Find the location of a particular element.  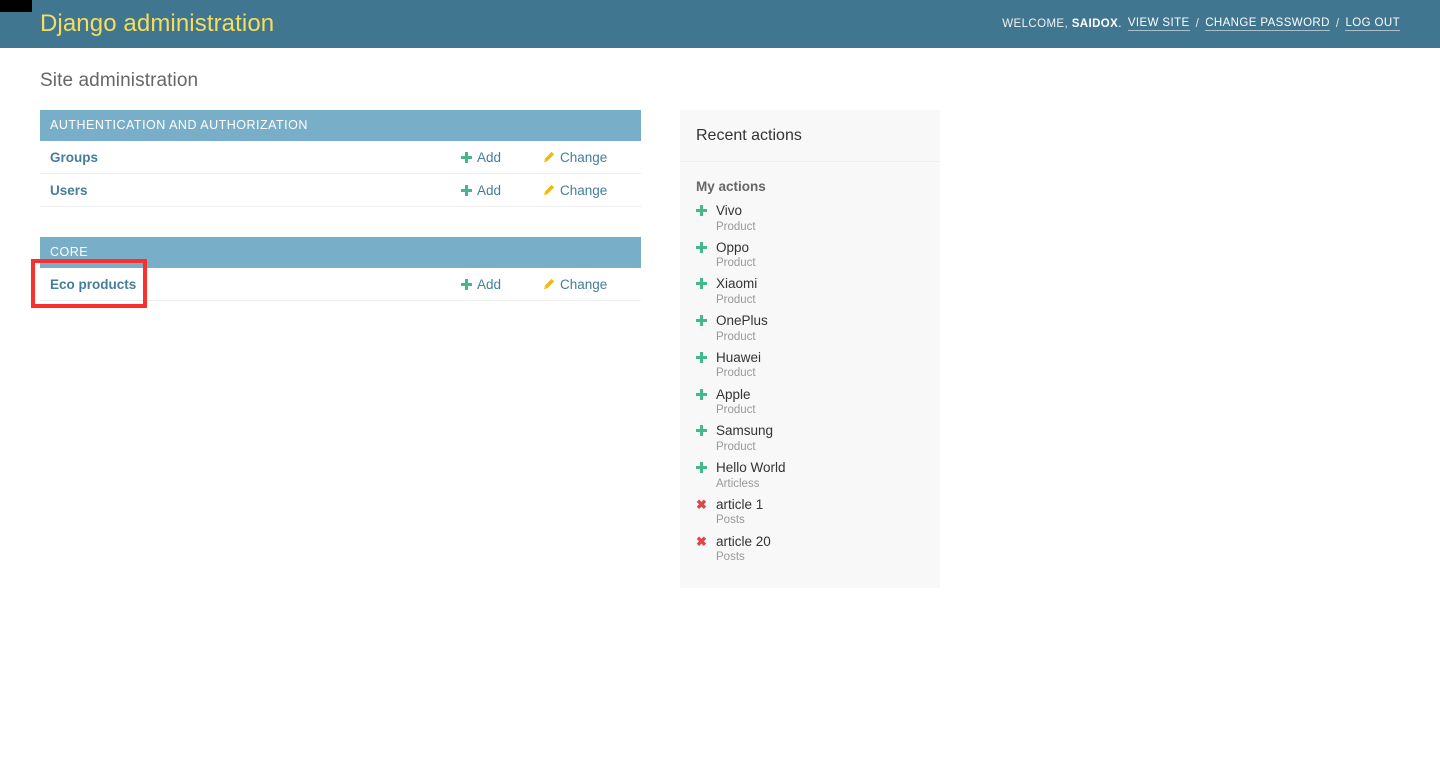

list-item: ✖ article 20 Posts is located at coordinates (810, 552).